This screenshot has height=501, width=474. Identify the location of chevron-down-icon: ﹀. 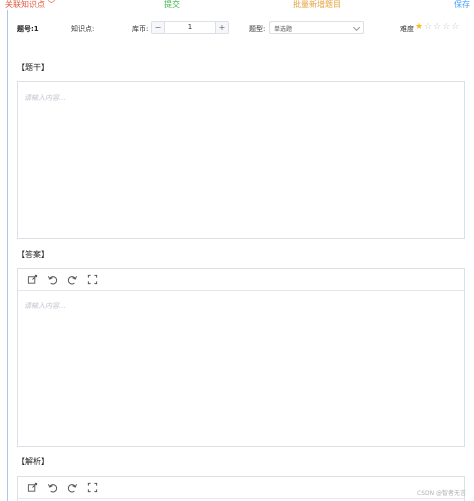
(51, 4).